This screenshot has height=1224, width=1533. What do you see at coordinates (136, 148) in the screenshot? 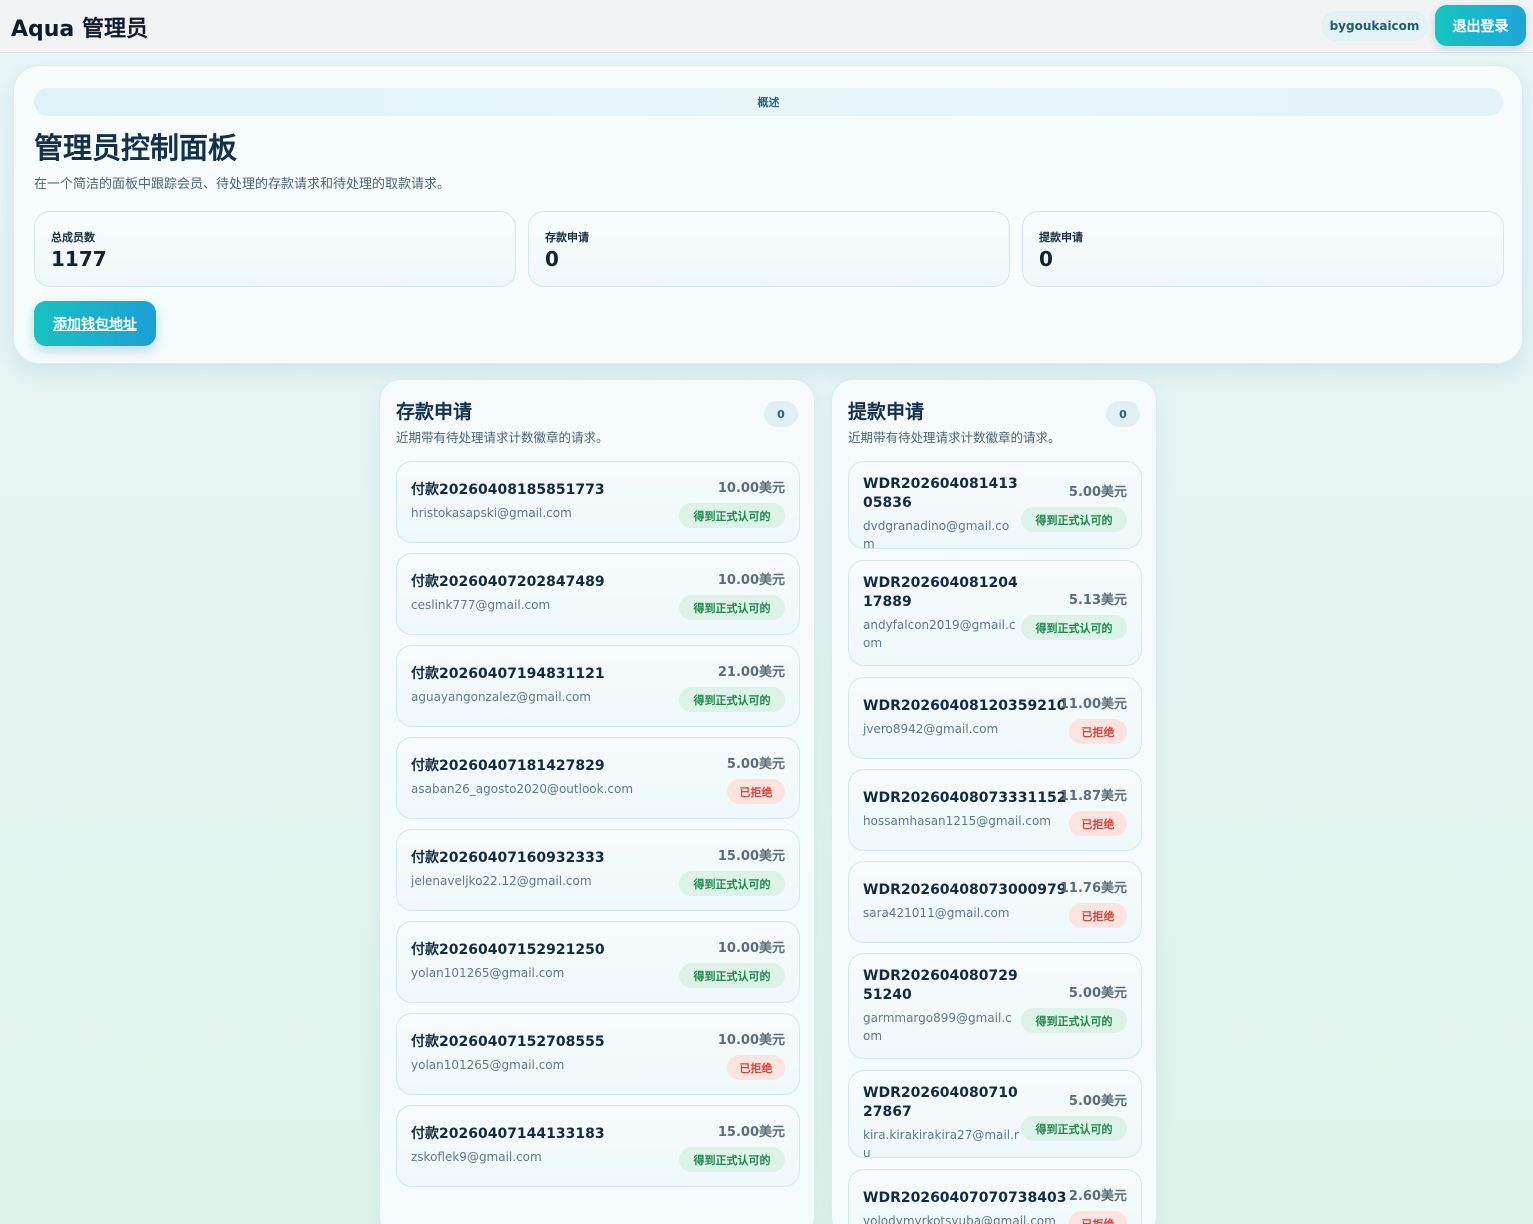
I see `page-title: 管理员控制面板` at bounding box center [136, 148].